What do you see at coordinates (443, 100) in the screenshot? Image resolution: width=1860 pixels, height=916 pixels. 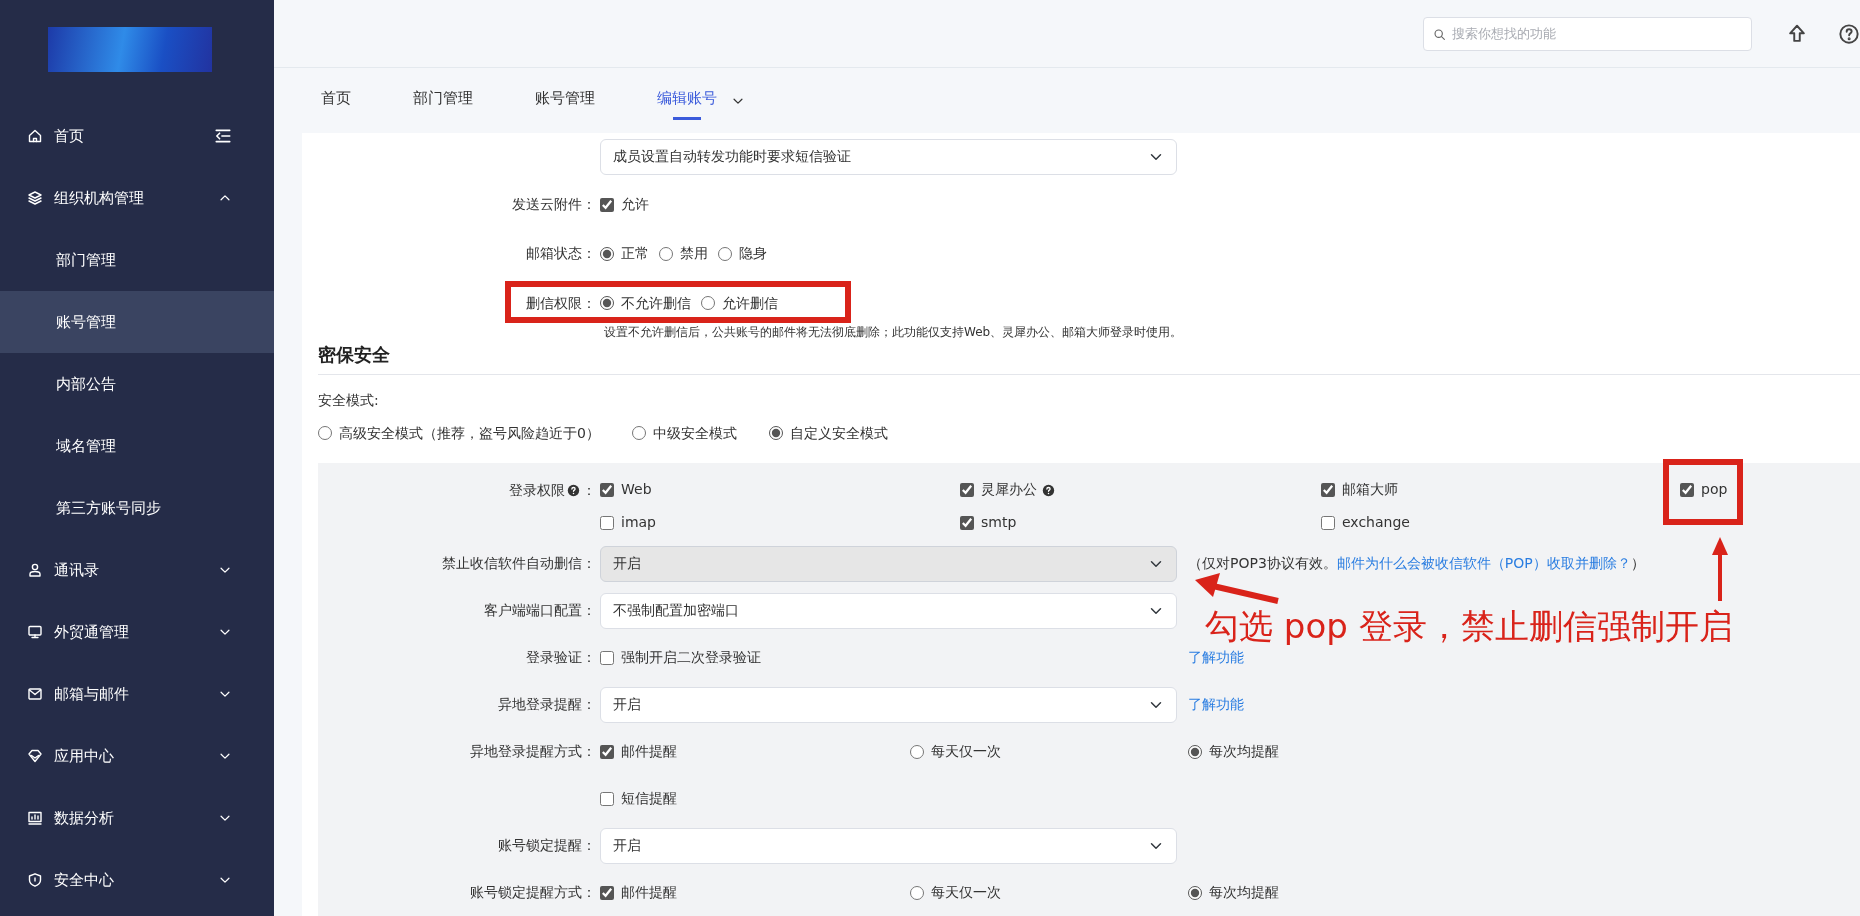 I see `tab: 部门管理` at bounding box center [443, 100].